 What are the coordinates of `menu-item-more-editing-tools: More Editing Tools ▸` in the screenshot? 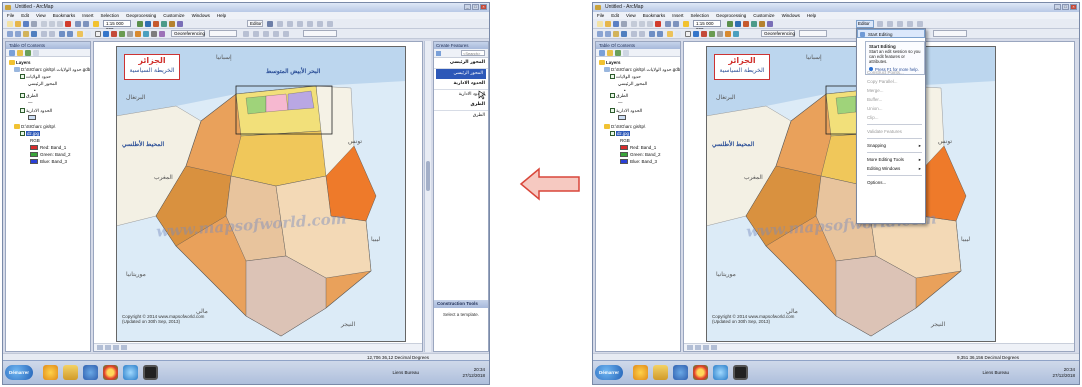 It's located at (891, 159).